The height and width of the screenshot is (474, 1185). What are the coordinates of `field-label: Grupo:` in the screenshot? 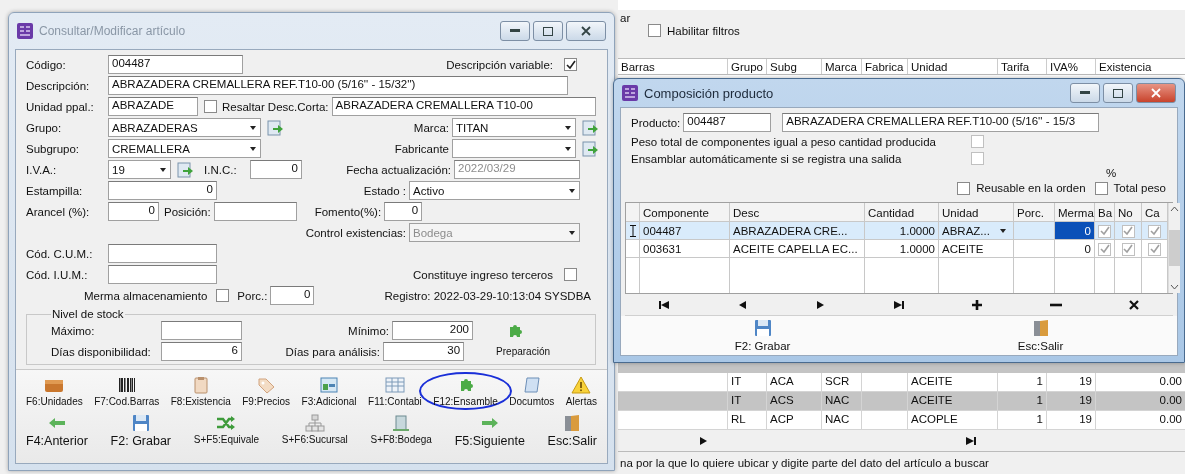 It's located at (44, 127).